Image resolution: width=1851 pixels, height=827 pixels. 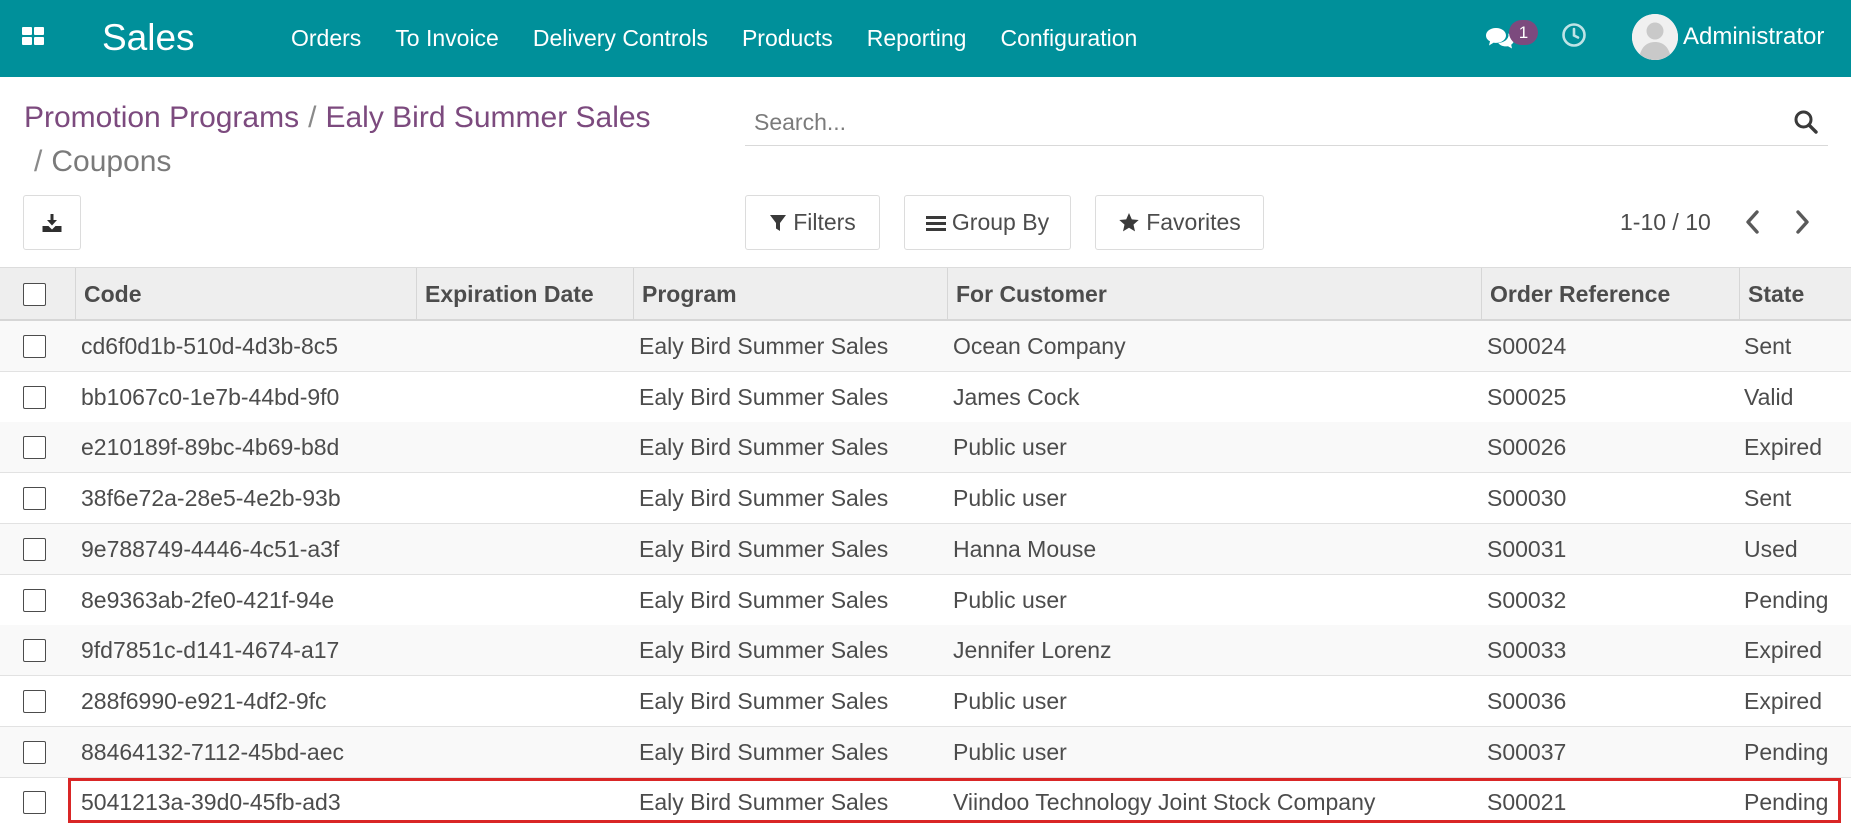 I want to click on breadcrumb-program: Ealy Bird Summer Sales, so click(x=487, y=117).